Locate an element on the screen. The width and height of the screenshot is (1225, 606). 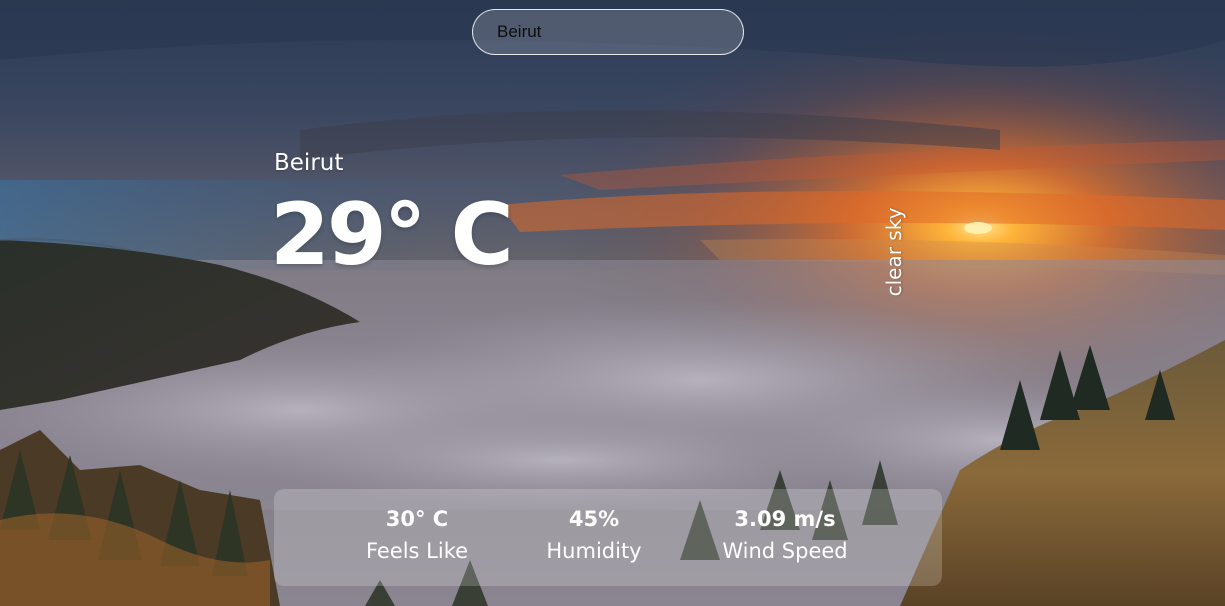
humidity-label: Humidity is located at coordinates (594, 551).